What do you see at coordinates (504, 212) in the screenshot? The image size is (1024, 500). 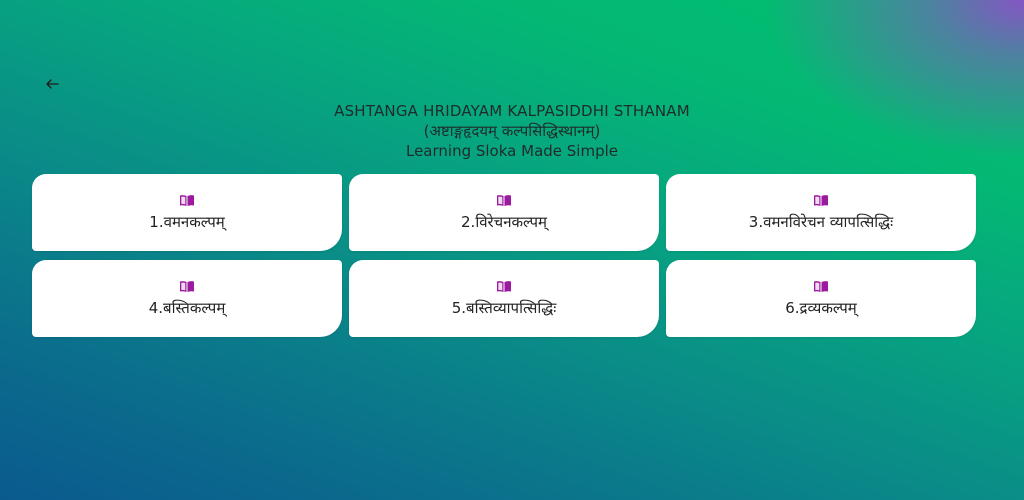 I see `chapter-card-2: 2.विरेचनकल्पम्` at bounding box center [504, 212].